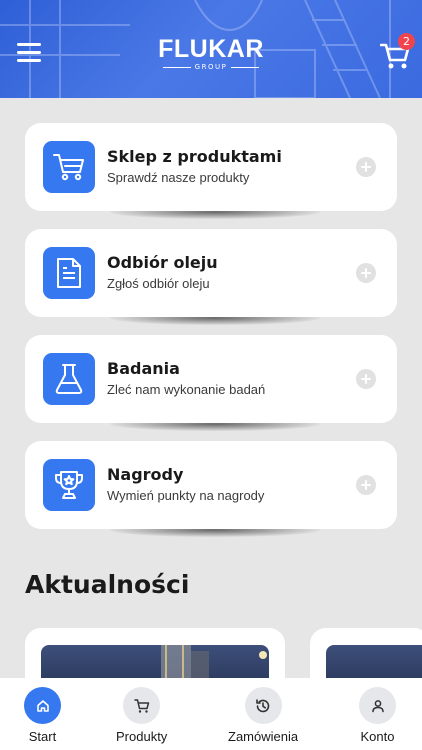  I want to click on cart-count-badge: 2, so click(406, 41).